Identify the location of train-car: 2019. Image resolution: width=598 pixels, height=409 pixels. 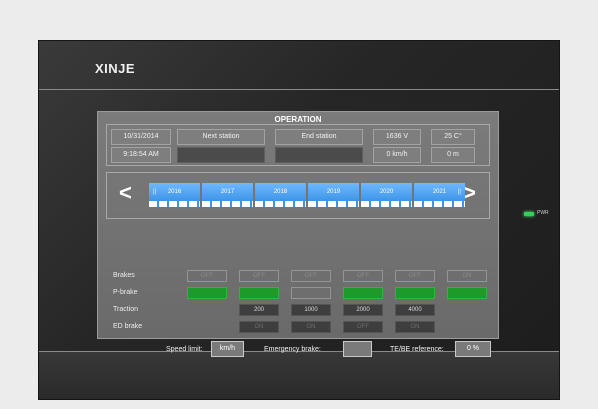
(333, 196).